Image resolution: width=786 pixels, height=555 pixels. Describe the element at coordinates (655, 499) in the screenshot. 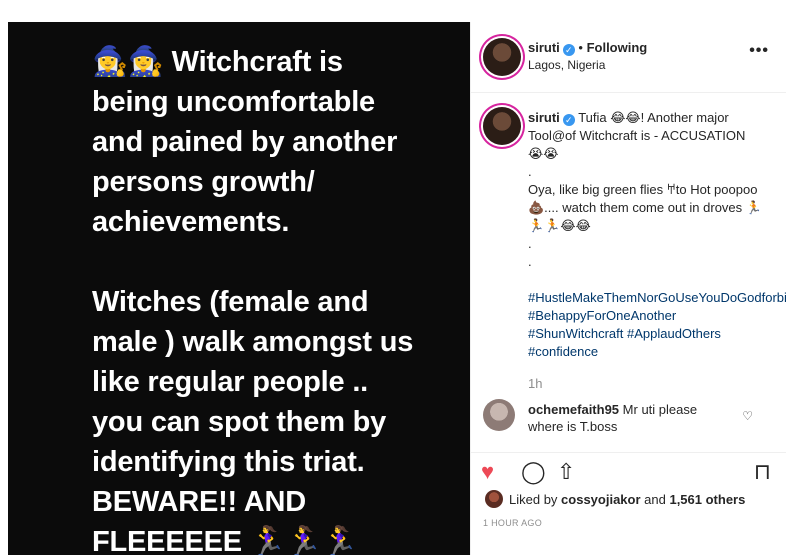

I see `likes-middle: and` at that location.